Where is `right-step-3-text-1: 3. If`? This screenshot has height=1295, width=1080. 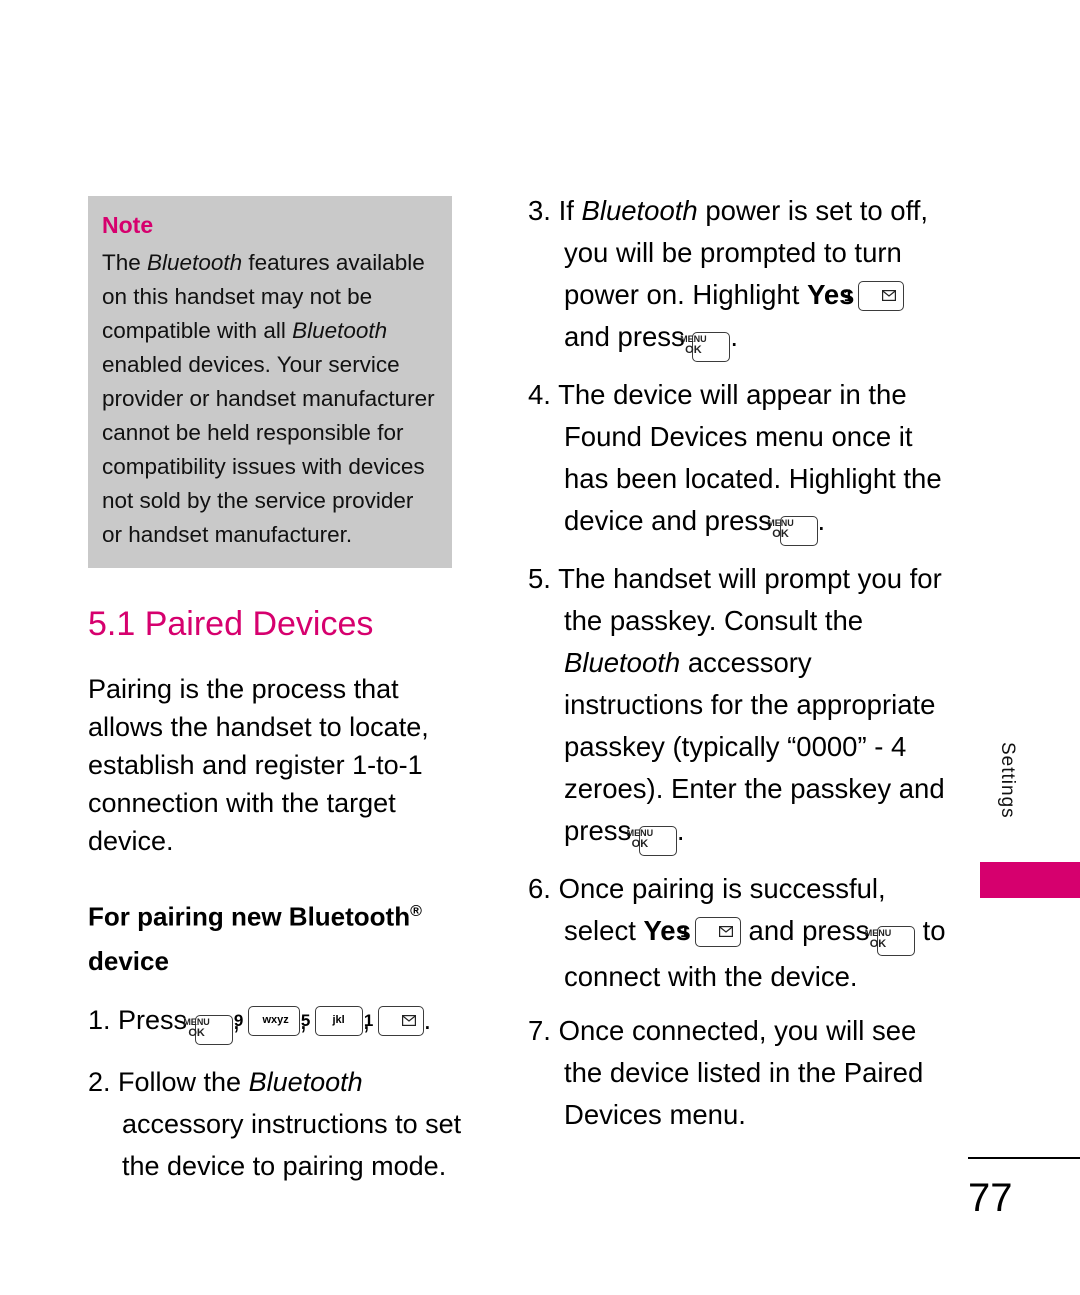 right-step-3-text-1: 3. If is located at coordinates (555, 210).